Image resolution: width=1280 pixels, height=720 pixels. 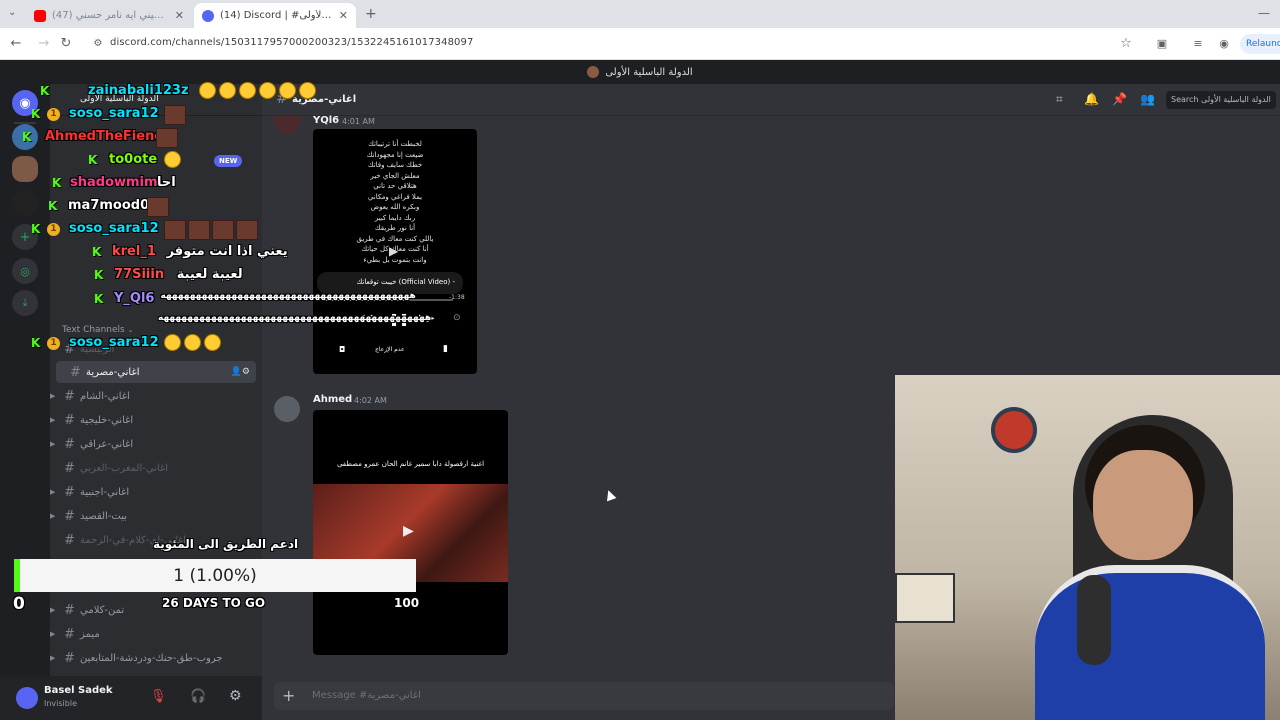 I want to click on download-icon: ⤓, so click(x=25, y=303).